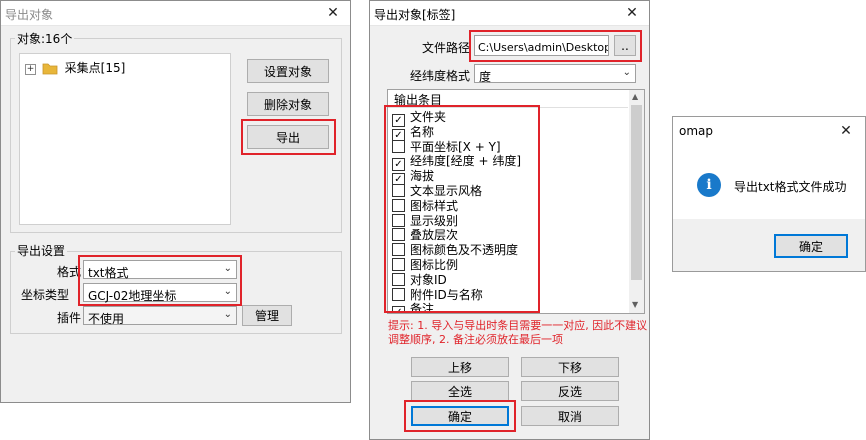 The width and height of the screenshot is (866, 440). I want to click on titlebar: 导出对象 ✕, so click(175, 13).